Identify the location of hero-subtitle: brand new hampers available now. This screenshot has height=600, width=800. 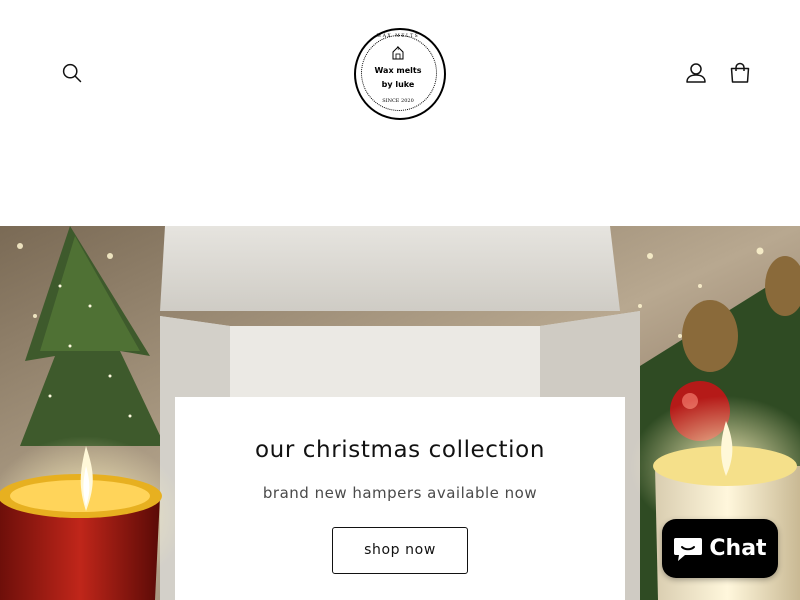
(400, 493).